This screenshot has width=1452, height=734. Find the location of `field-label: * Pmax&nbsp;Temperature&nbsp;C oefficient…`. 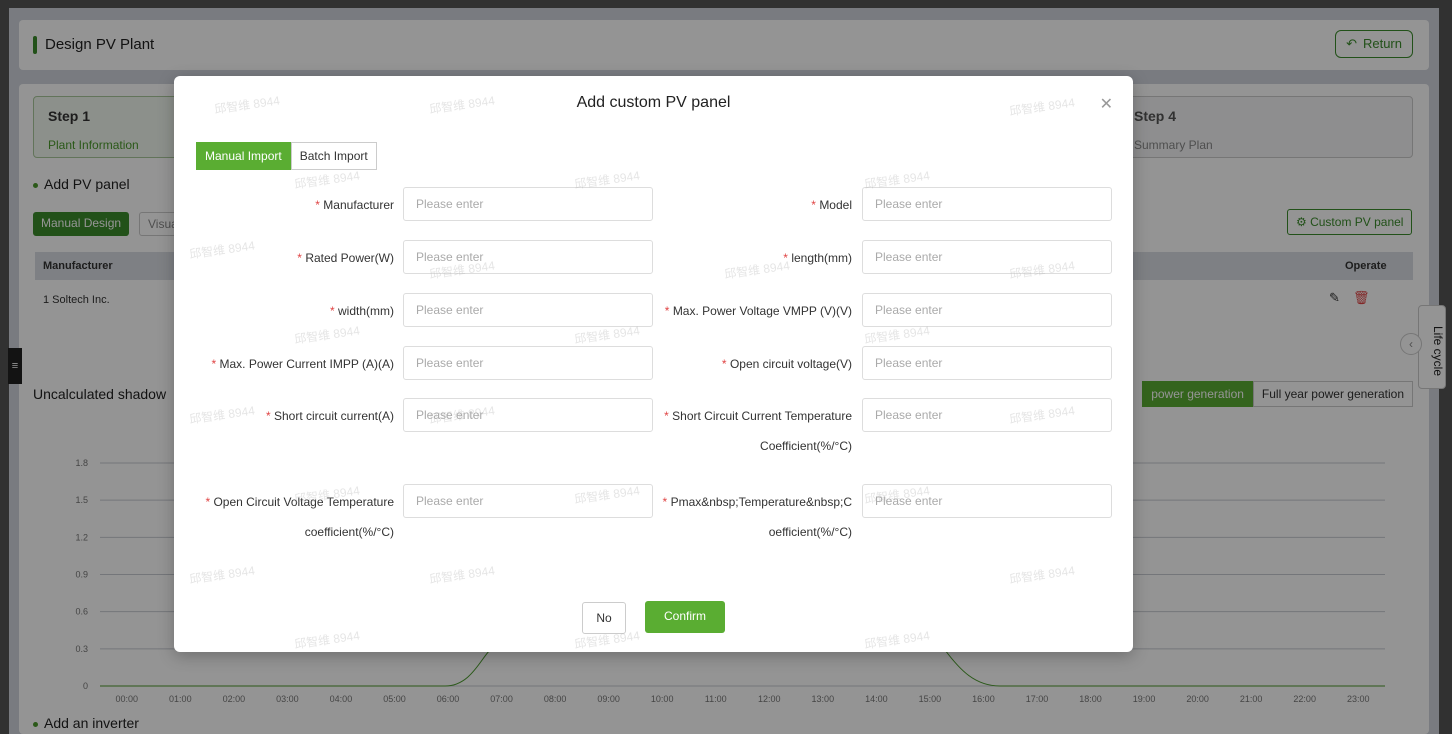

field-label: * Pmax&nbsp;Temperature&nbsp;C oefficient… is located at coordinates (757, 517).